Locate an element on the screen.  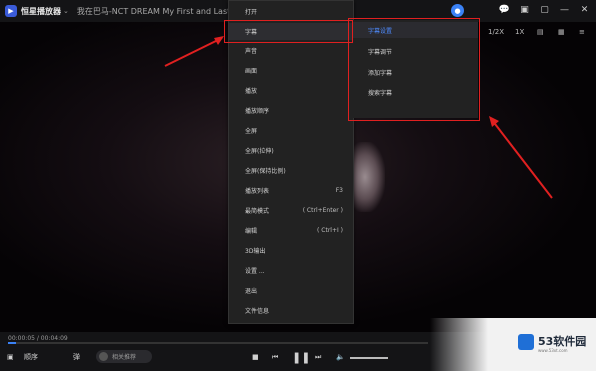
pause-icon: ❚❚ is located at coordinates (301, 357).